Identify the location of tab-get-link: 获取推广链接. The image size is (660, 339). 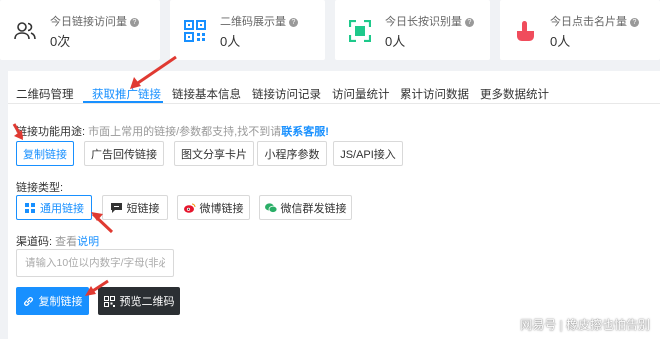
(126, 94).